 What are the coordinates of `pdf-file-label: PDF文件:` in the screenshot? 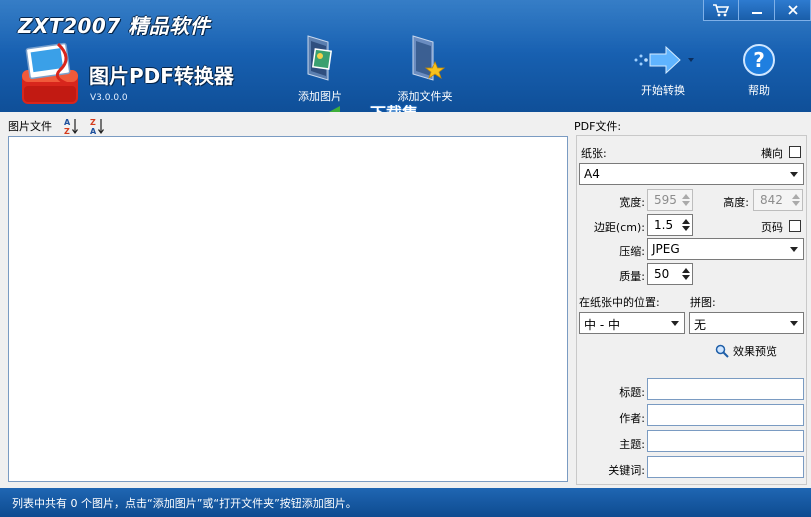 It's located at (598, 126).